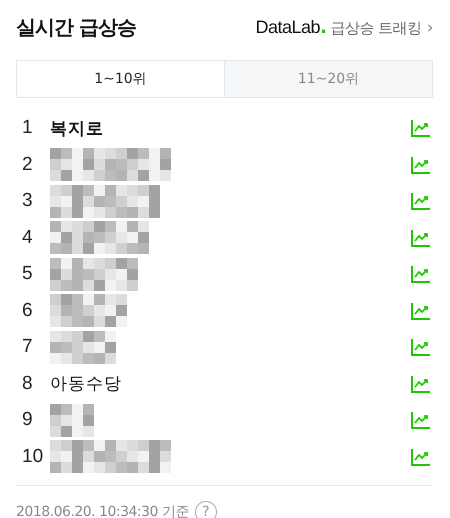  Describe the element at coordinates (33, 457) in the screenshot. I see `rank-number: 10` at that location.